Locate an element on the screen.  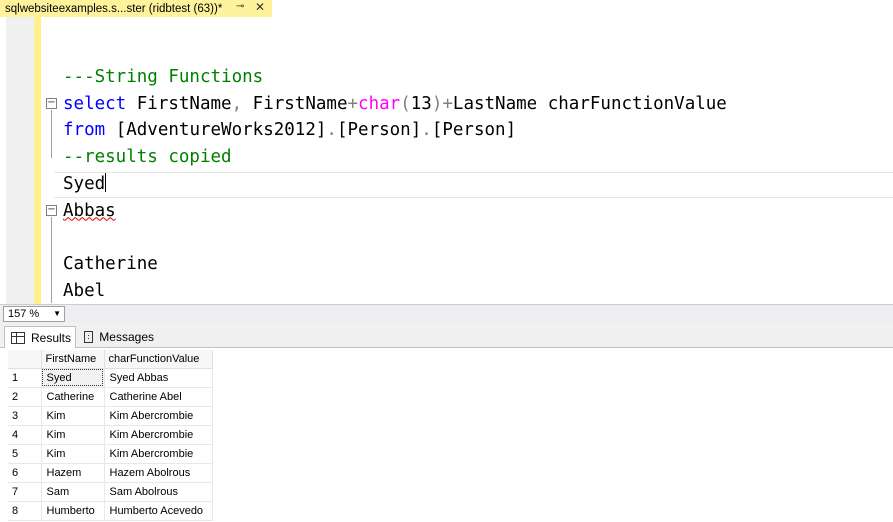
table-row: 1 Syed Syed Abbas is located at coordinates (110, 378).